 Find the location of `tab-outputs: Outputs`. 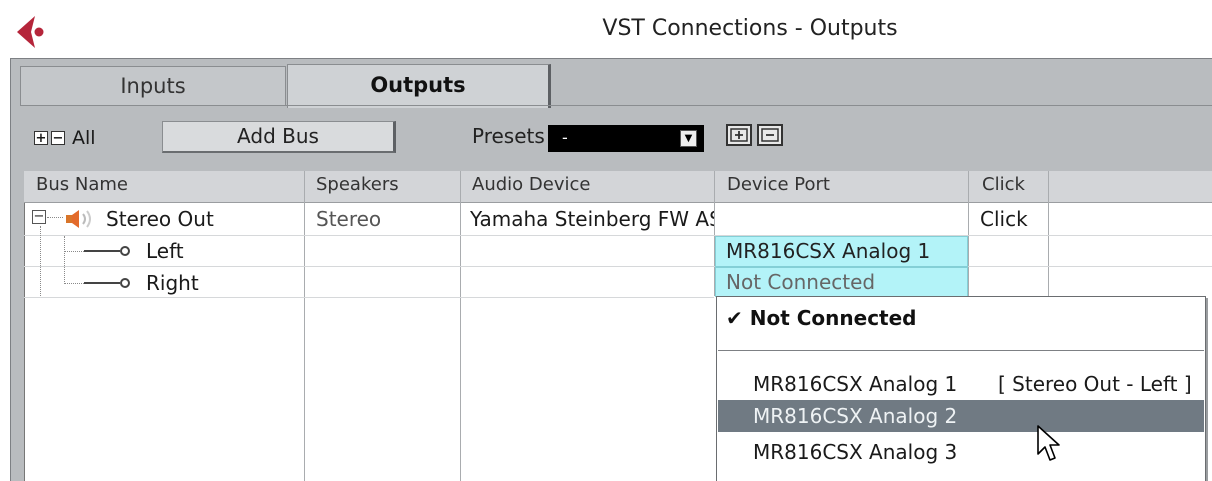

tab-outputs: Outputs is located at coordinates (419, 86).